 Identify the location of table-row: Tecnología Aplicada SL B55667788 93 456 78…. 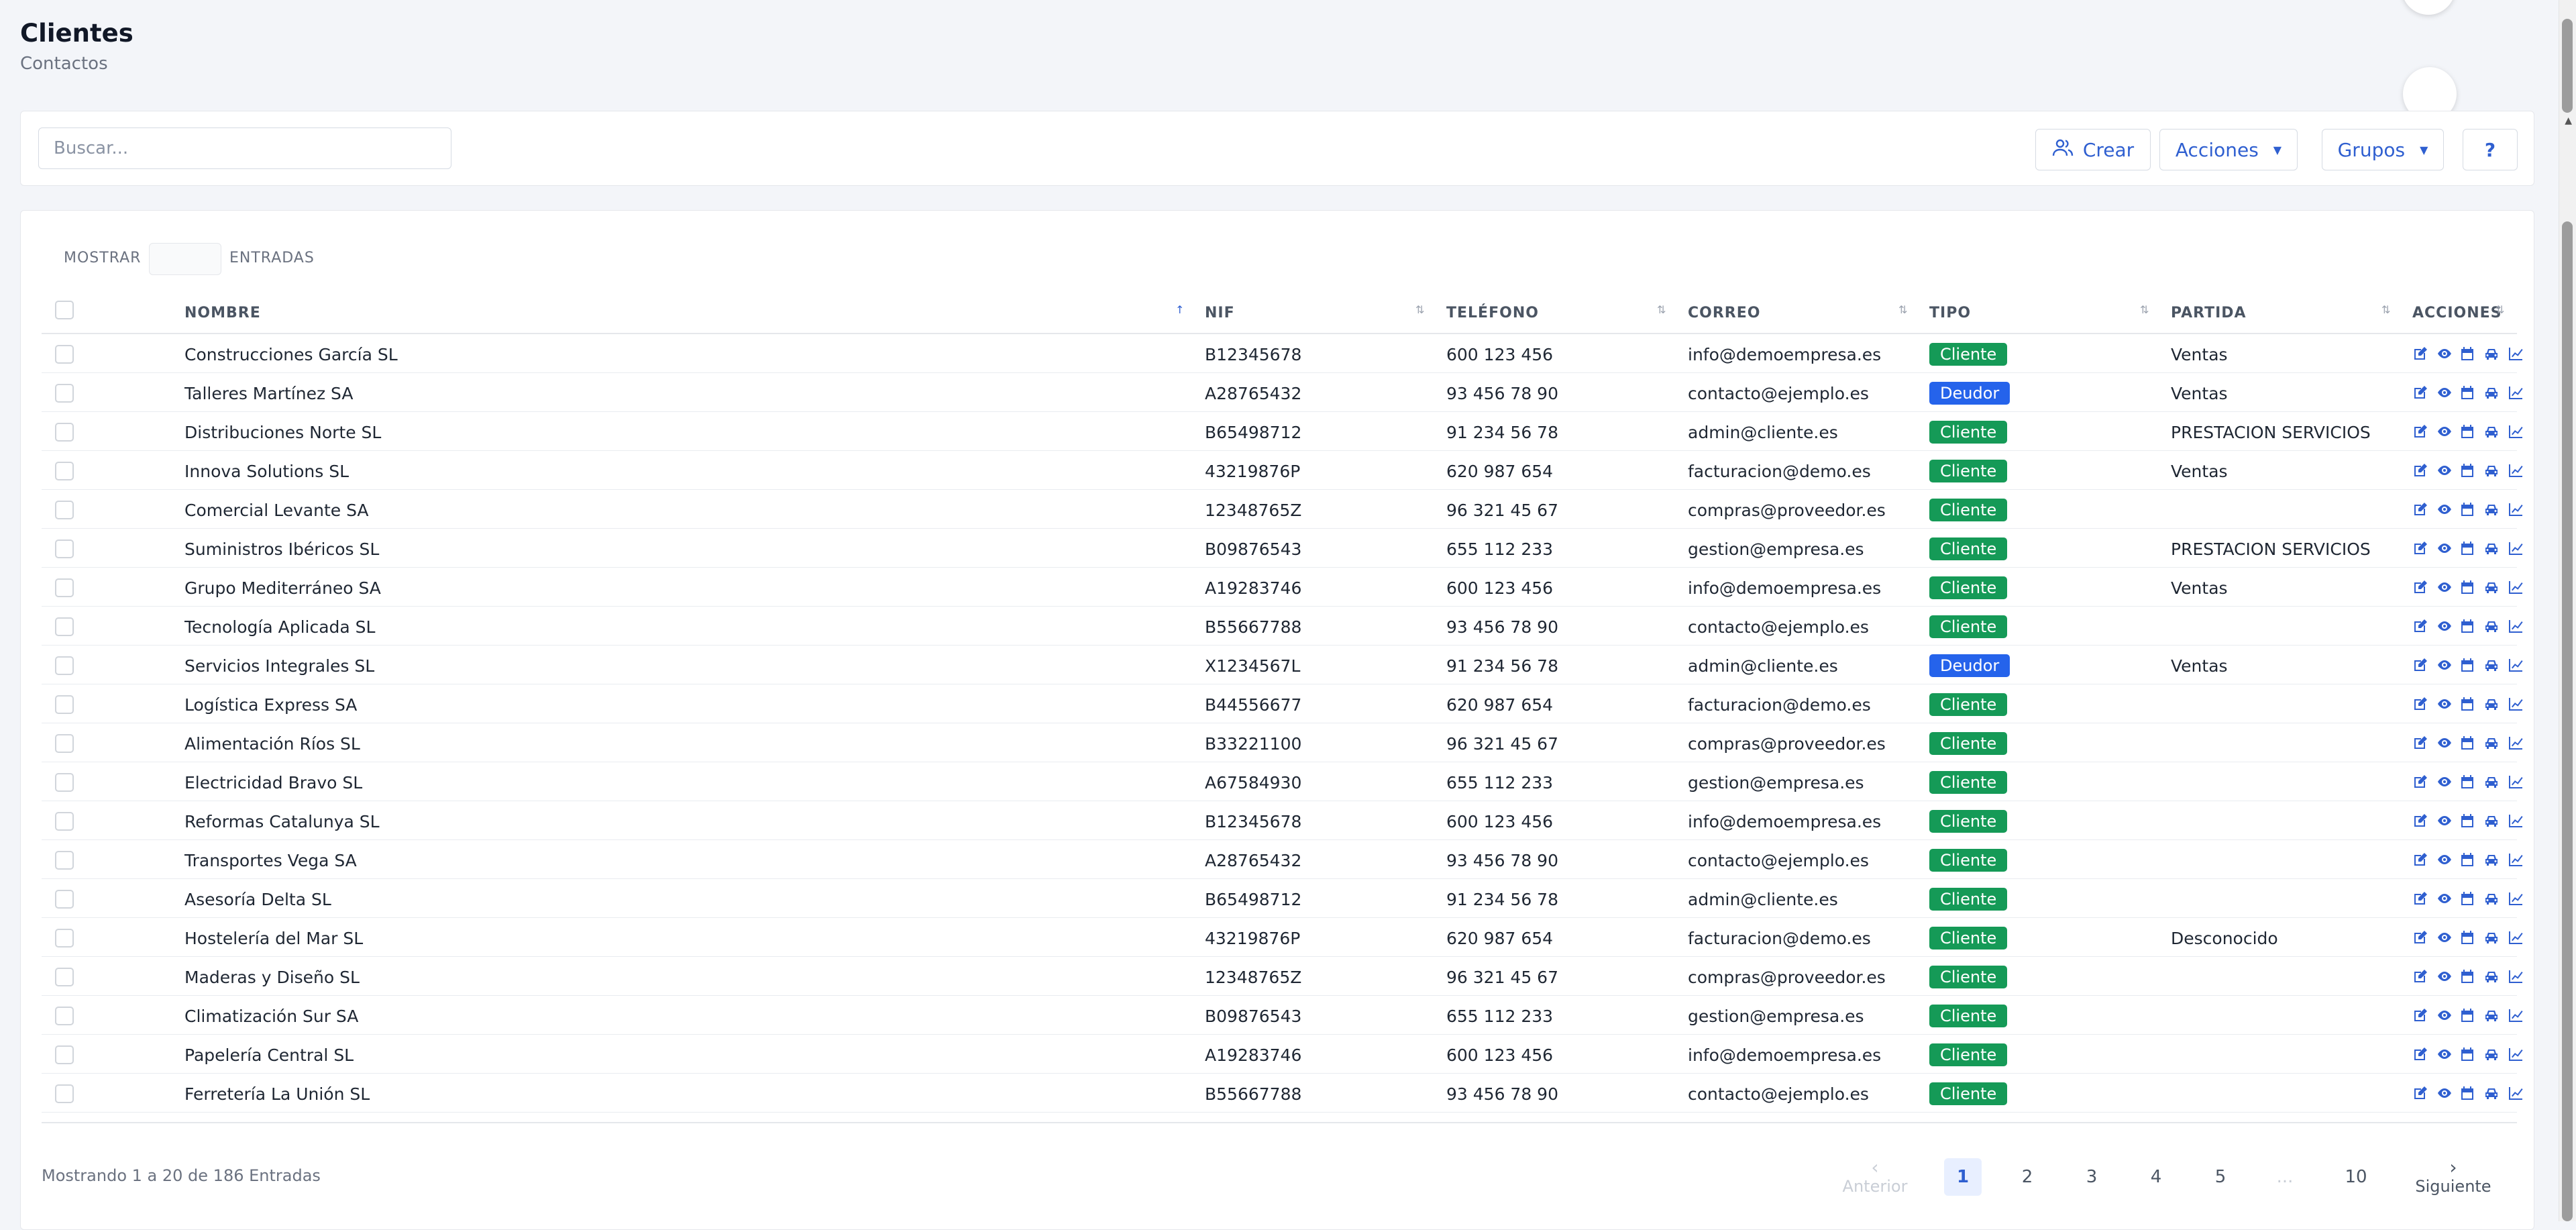
(1282, 626).